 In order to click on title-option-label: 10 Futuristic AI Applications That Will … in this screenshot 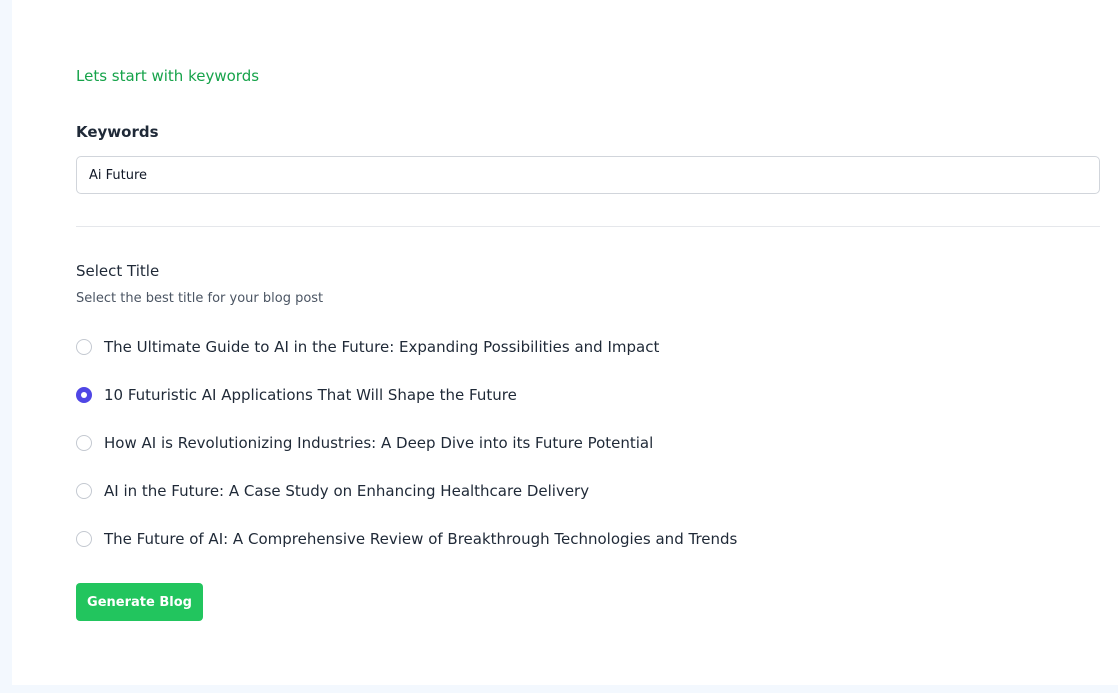, I will do `click(310, 395)`.